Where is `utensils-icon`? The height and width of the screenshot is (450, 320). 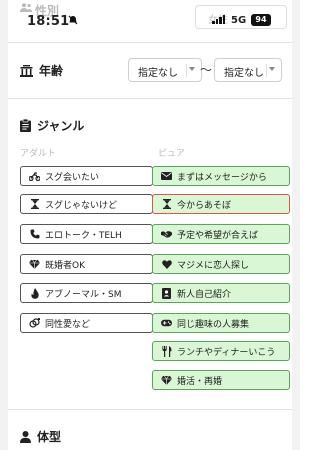 utensils-icon is located at coordinates (166, 351).